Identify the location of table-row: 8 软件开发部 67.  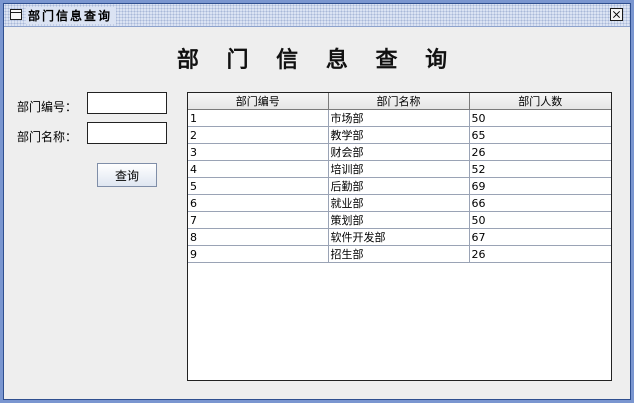
(399, 237).